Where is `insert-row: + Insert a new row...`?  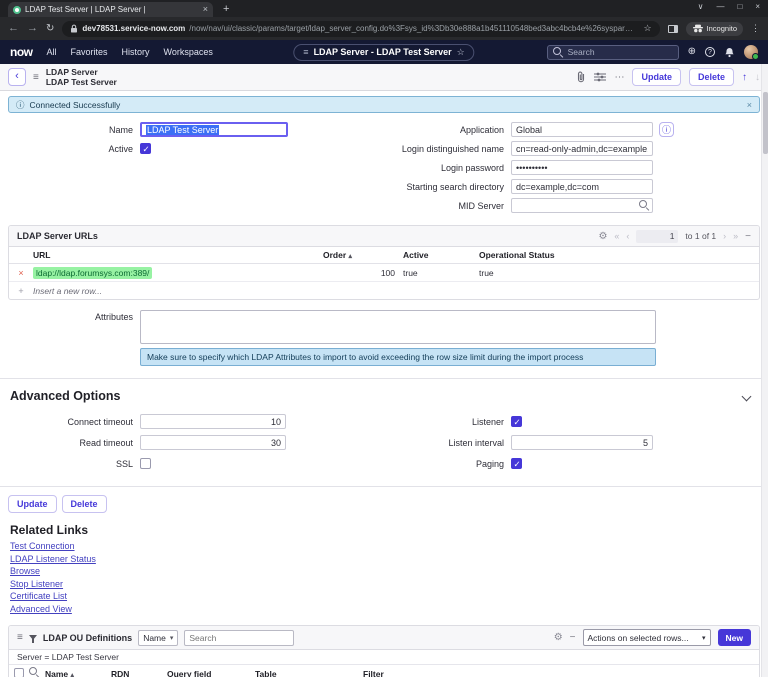
insert-row: + Insert a new row... is located at coordinates (384, 290).